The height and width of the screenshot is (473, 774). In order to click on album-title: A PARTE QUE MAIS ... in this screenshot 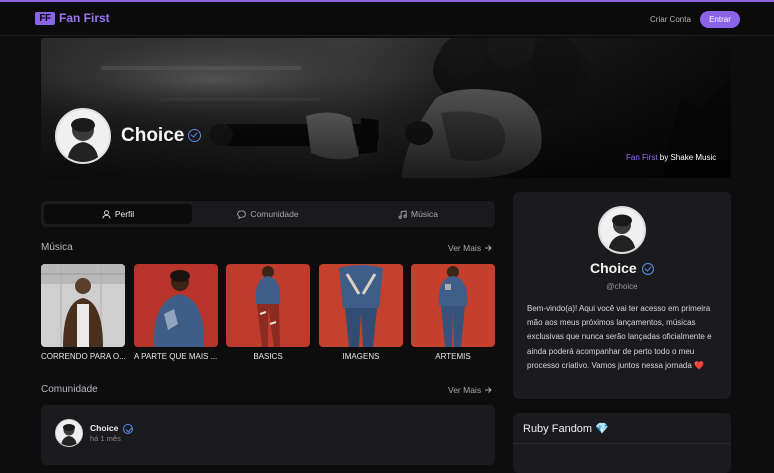, I will do `click(176, 356)`.